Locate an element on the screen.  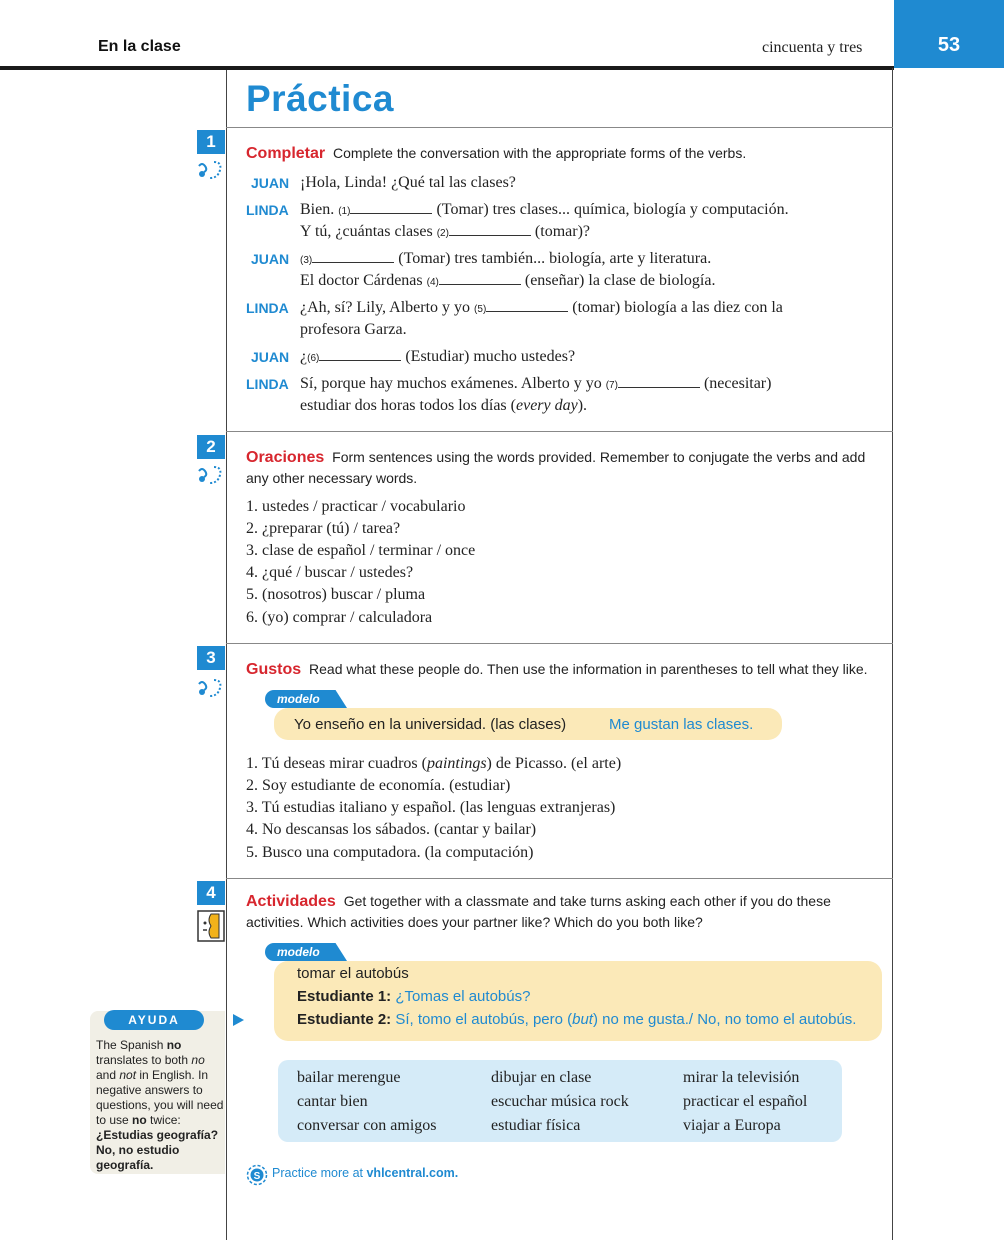
page-title: Práctica is located at coordinates (320, 98).